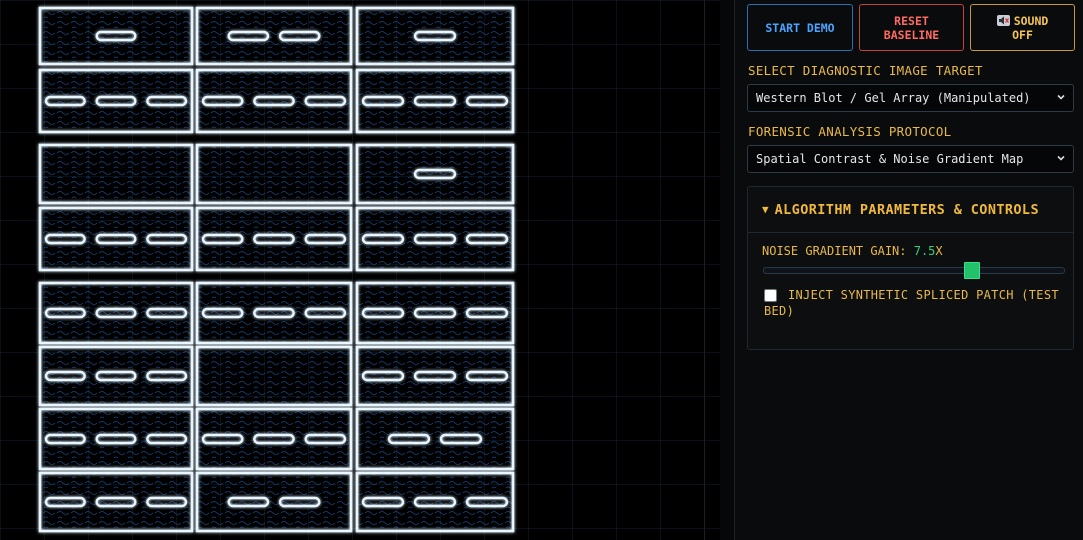 The image size is (1083, 540). Describe the element at coordinates (765, 209) in the screenshot. I see `caret-down-icon: ▼` at that location.